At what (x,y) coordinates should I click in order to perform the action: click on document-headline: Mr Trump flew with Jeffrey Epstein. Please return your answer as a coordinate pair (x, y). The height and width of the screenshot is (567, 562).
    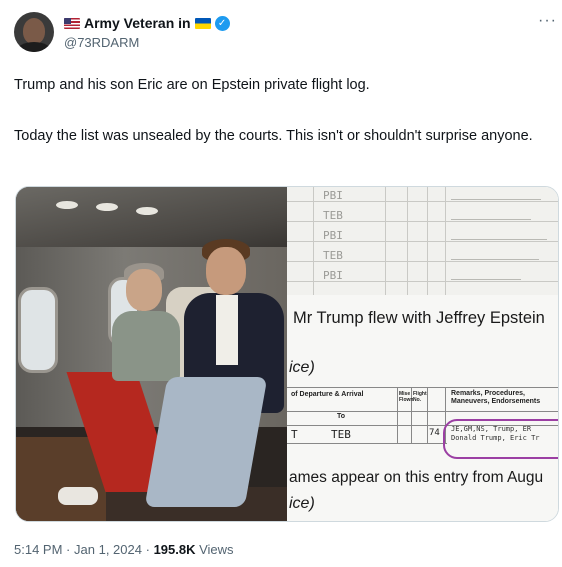
    Looking at the image, I should click on (419, 318).